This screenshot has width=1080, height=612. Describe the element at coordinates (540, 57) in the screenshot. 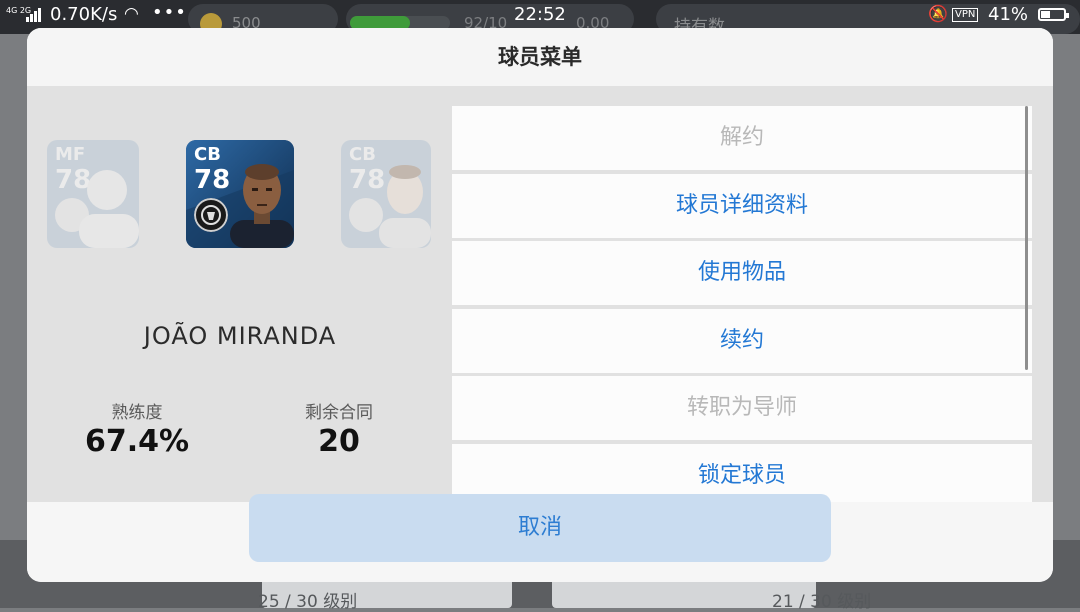

I see `dialog-title: 球员菜单` at that location.